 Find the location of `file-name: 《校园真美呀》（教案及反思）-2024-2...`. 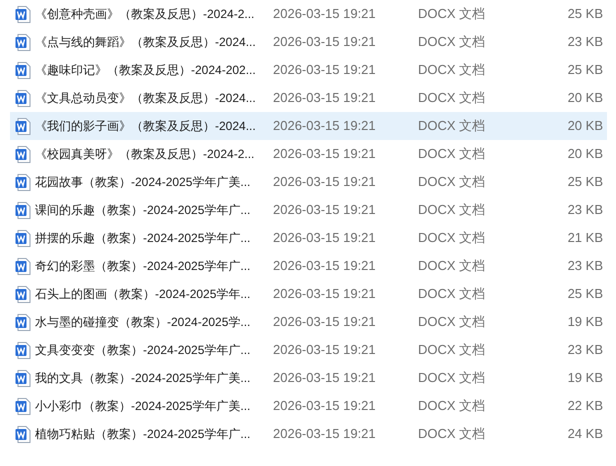

file-name: 《校园真美呀》（教案及反思）-2024-2... is located at coordinates (144, 154).